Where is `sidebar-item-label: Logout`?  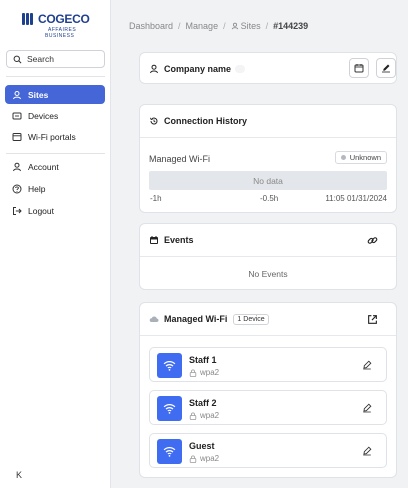
sidebar-item-label: Logout is located at coordinates (41, 210).